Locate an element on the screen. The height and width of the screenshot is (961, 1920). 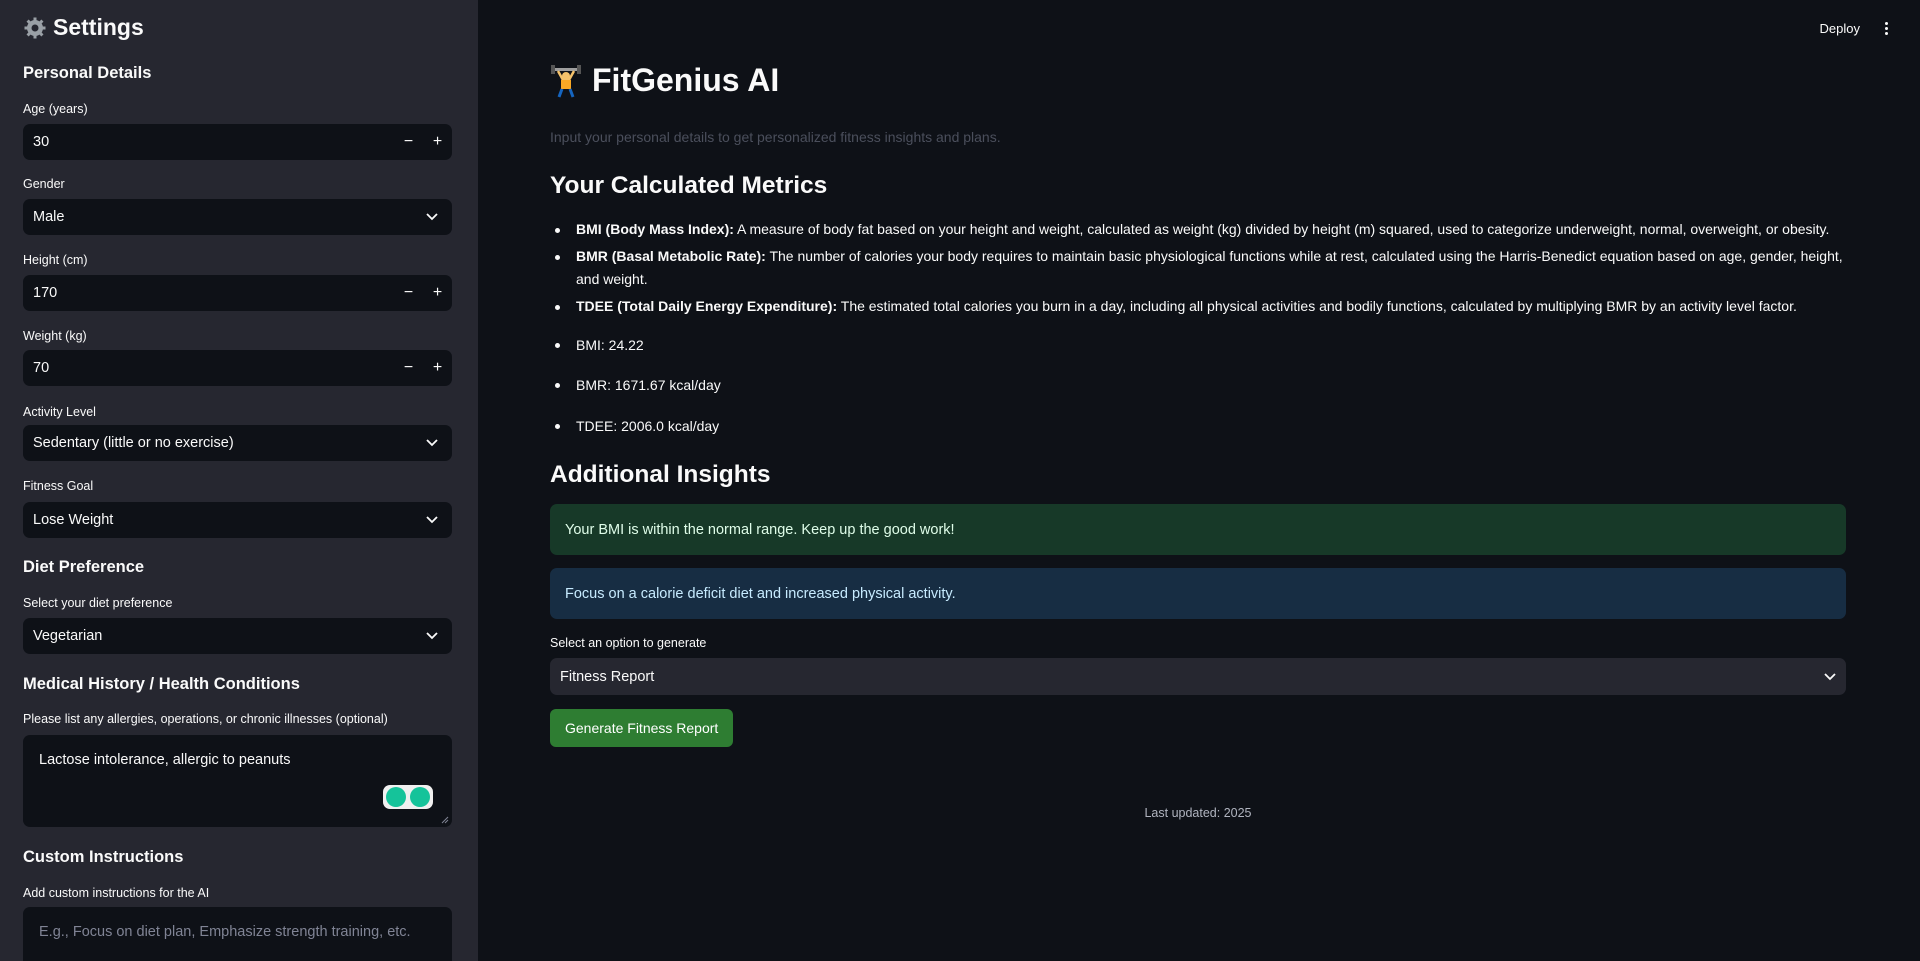
weight-decrement-button: − is located at coordinates (408, 368).